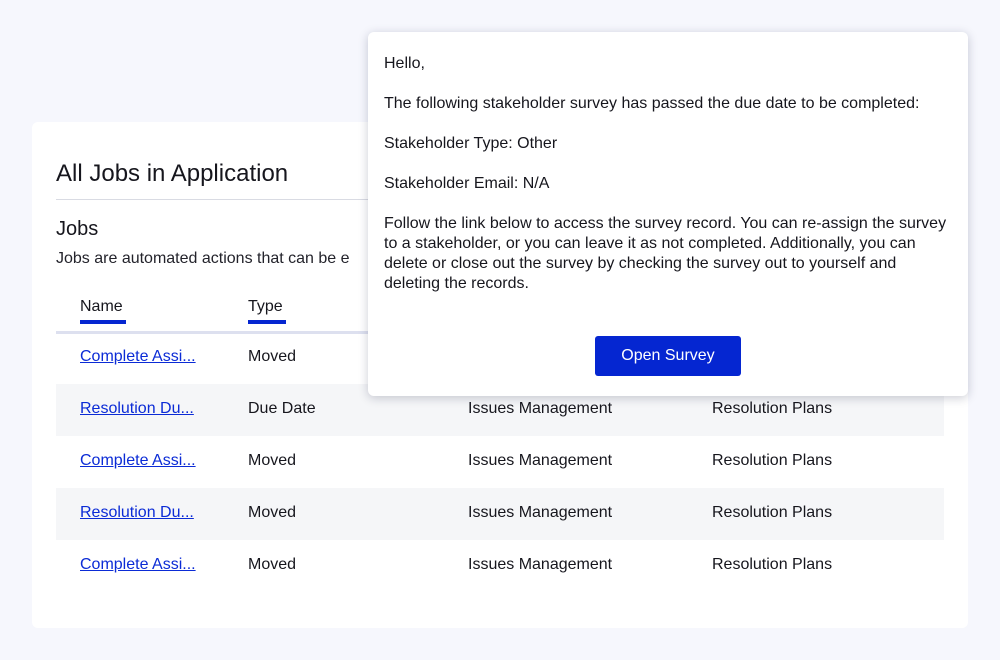 This screenshot has height=660, width=1000. What do you see at coordinates (172, 173) in the screenshot?
I see `page-title: All Jobs in Application` at bounding box center [172, 173].